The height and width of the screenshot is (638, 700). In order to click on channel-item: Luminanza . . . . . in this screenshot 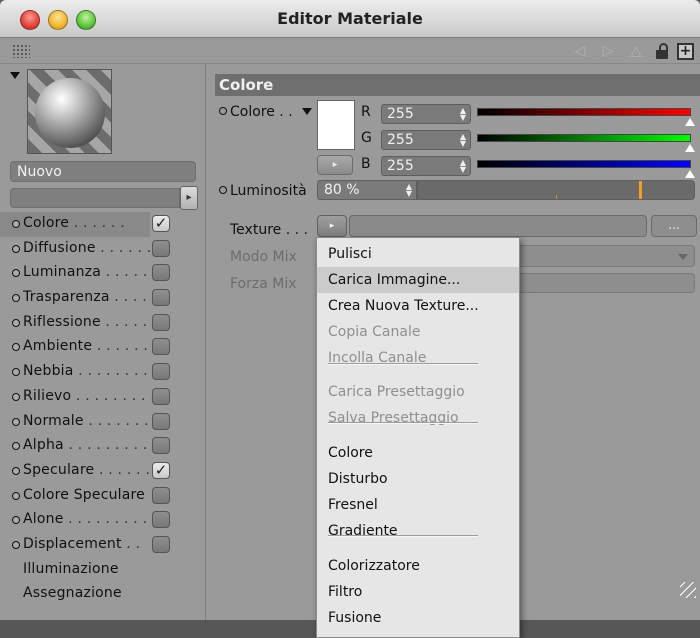, I will do `click(103, 273)`.